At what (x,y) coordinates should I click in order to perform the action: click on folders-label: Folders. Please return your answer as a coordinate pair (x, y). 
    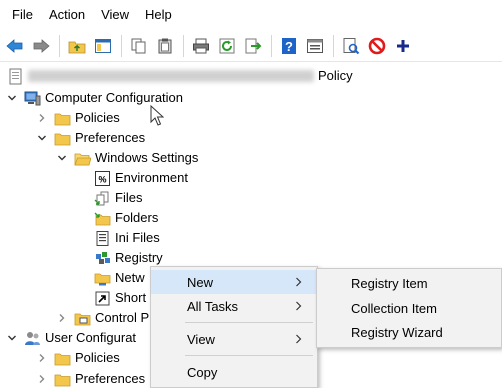
    Looking at the image, I should click on (137, 217).